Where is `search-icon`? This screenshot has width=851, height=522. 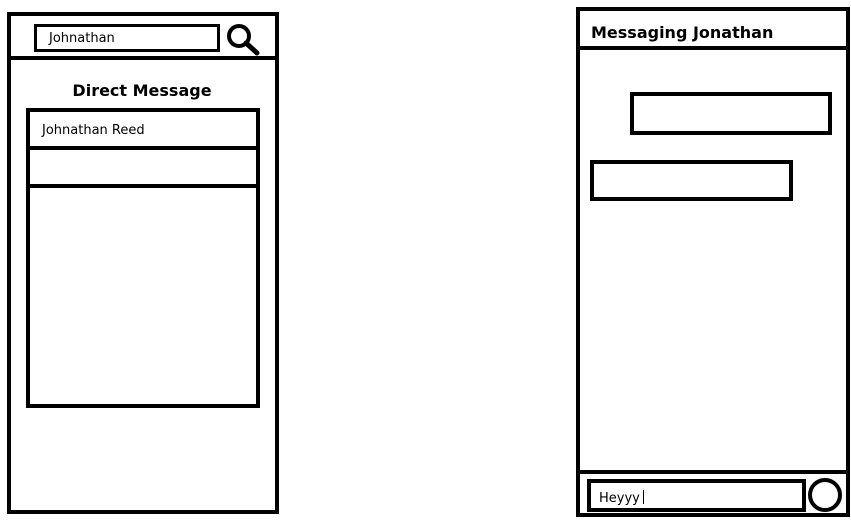
search-icon is located at coordinates (244, 39).